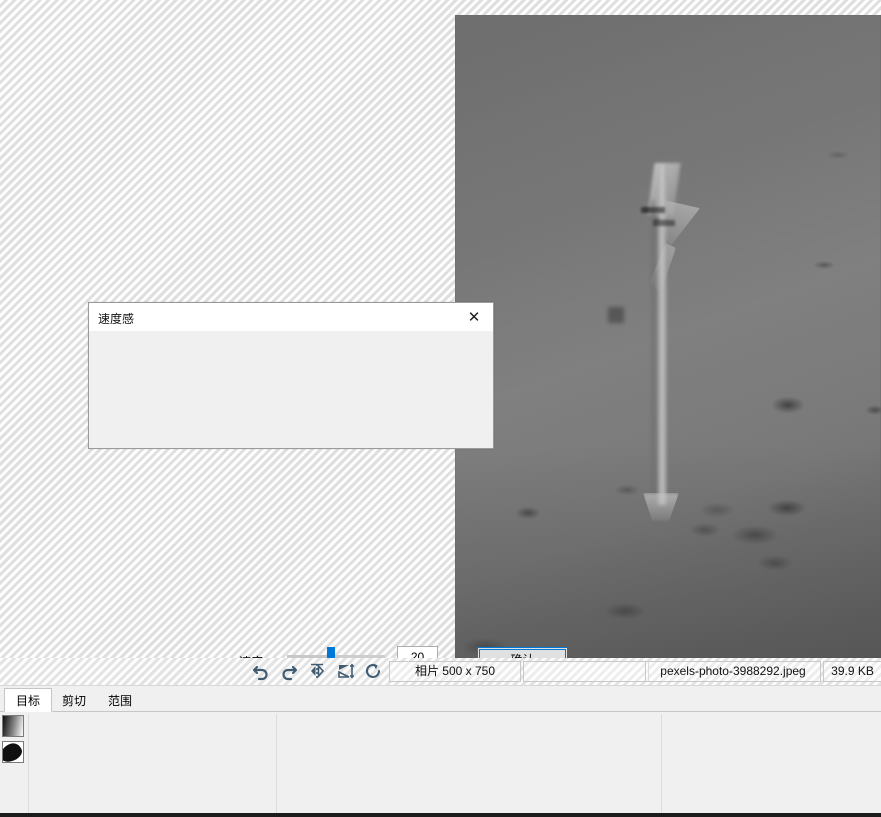 Image resolution: width=881 pixels, height=817 pixels. What do you see at coordinates (733, 671) in the screenshot?
I see `filename-field: pexels-photo-3988292.jpeg` at bounding box center [733, 671].